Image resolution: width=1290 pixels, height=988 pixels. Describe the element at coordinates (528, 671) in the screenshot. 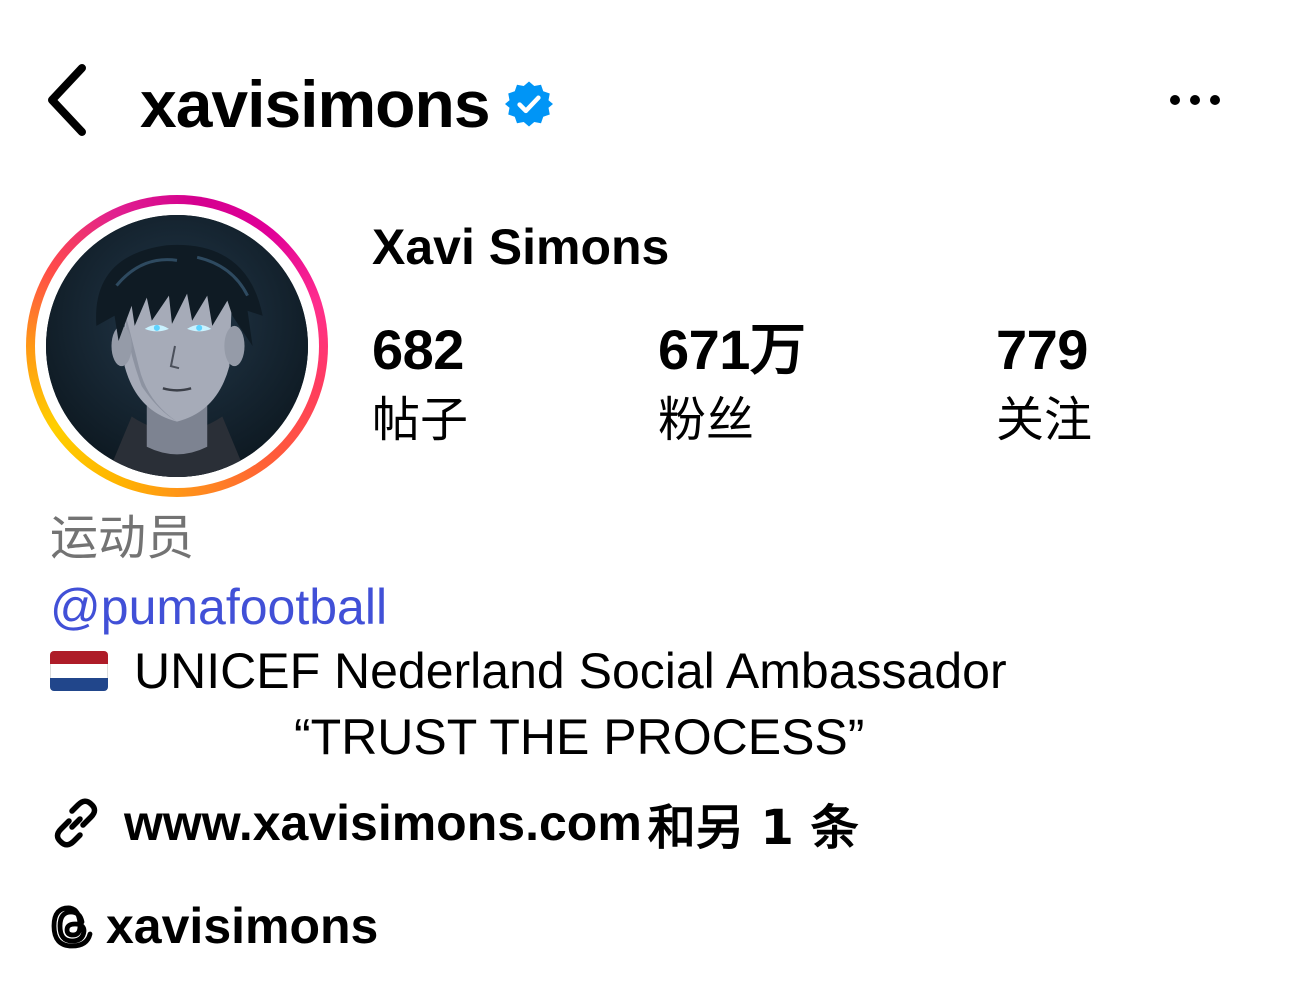

I see `bio-line-1: UNICEF Nederland Social Ambassador` at that location.